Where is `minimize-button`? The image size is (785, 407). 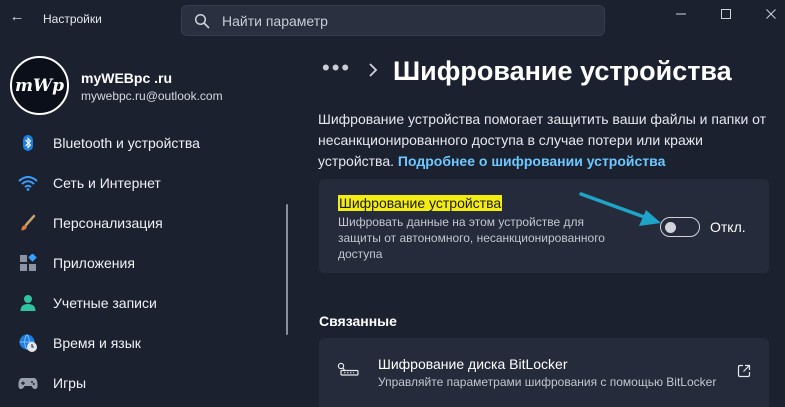 minimize-button is located at coordinates (681, 14).